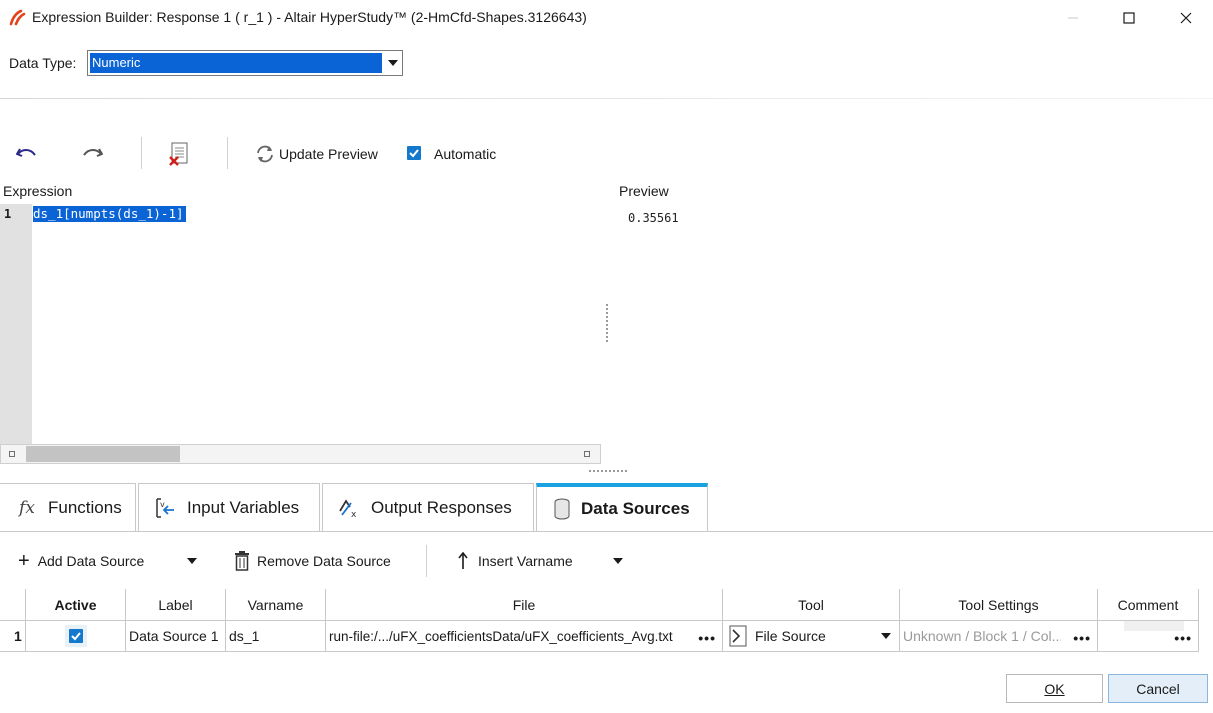  Describe the element at coordinates (85, 507) in the screenshot. I see `tab-label: Functions` at that location.